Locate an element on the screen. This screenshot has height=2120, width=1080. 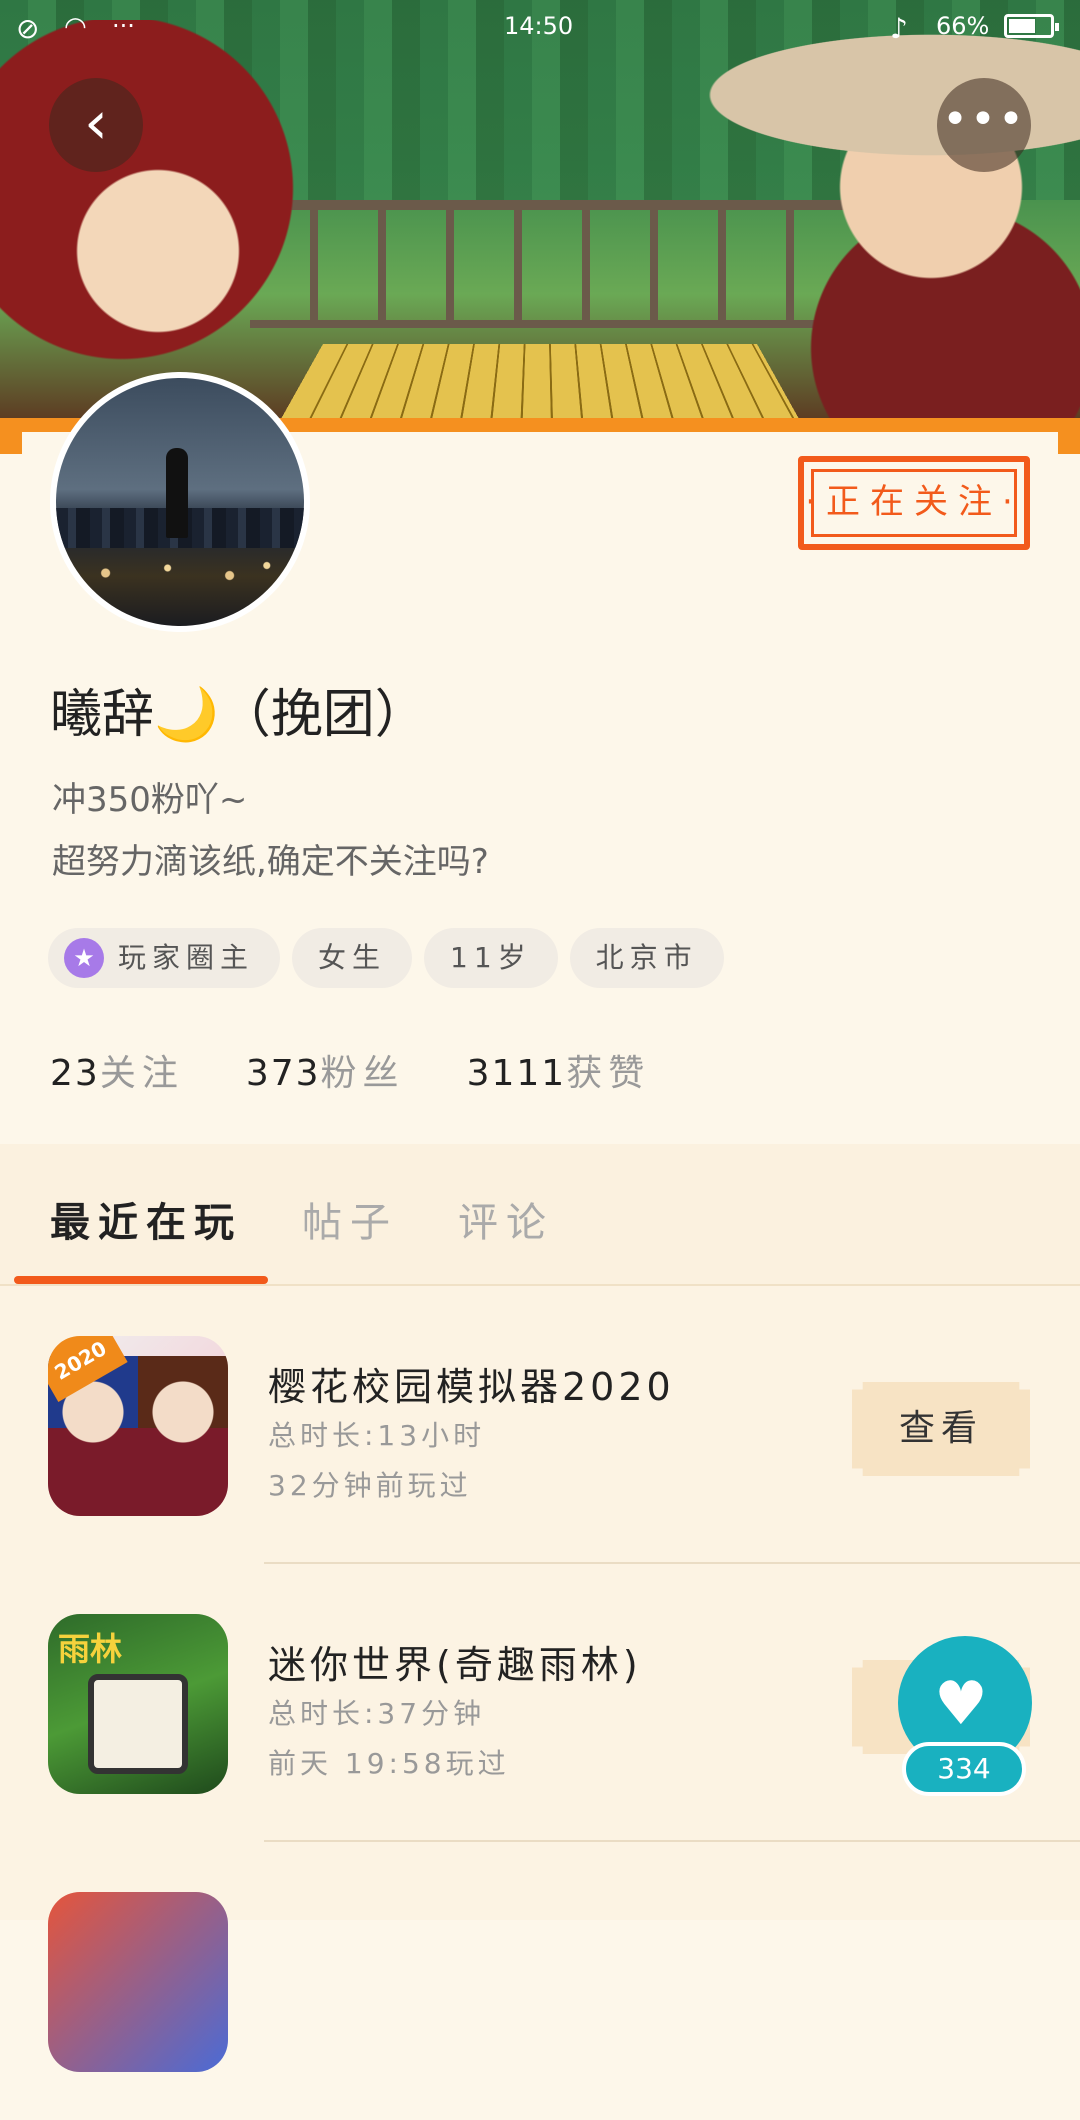
stat-label: 关注 is located at coordinates (141, 1073).